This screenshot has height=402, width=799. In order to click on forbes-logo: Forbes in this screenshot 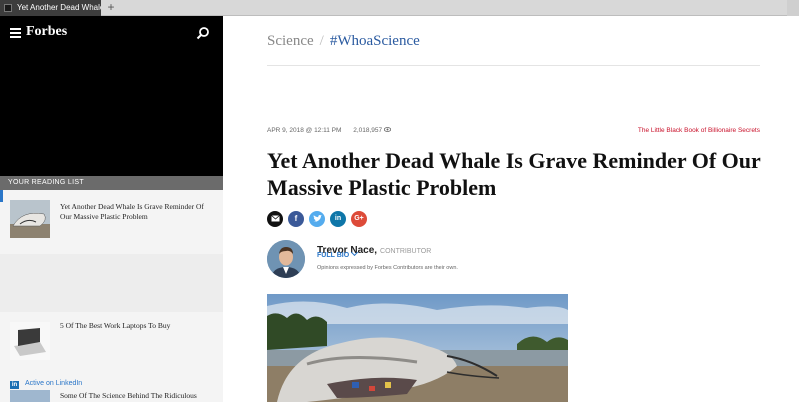, I will do `click(46, 32)`.